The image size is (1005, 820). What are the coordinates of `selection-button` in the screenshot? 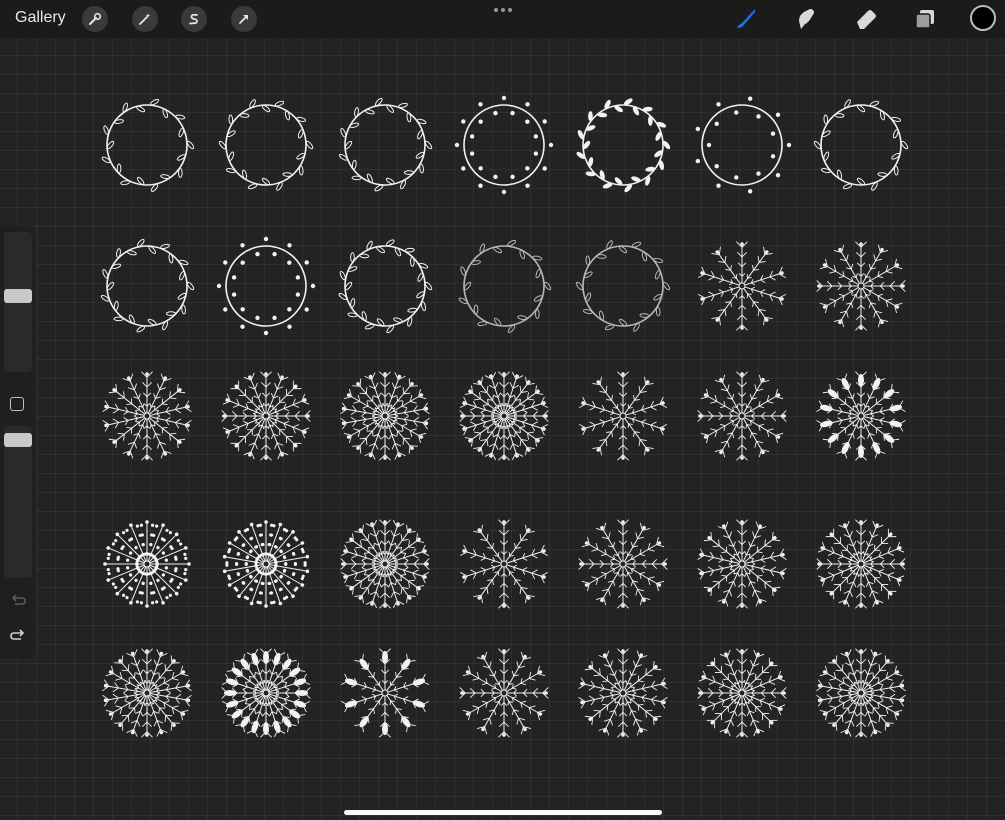 It's located at (194, 19).